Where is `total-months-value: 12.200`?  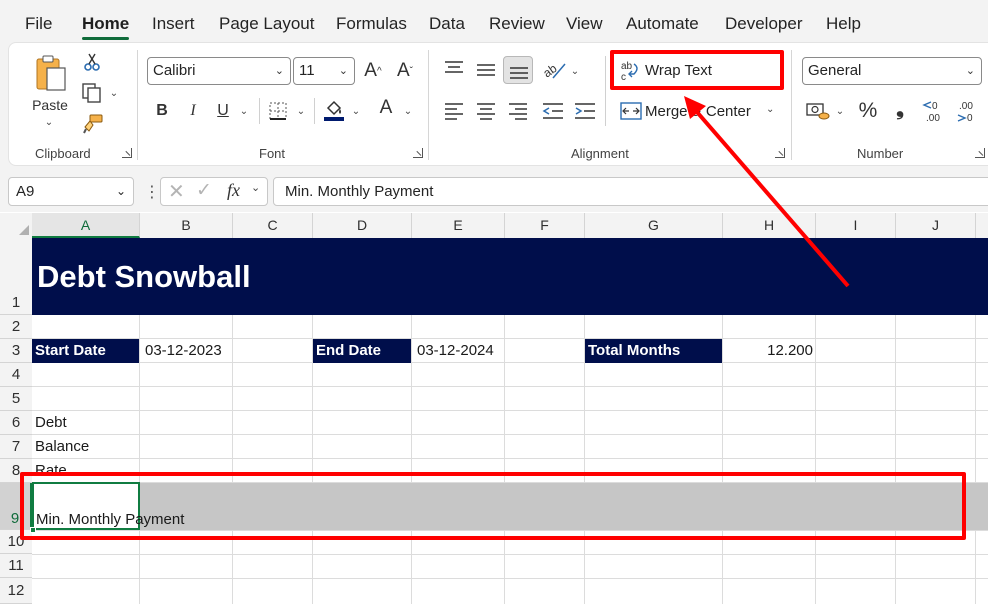 total-months-value: 12.200 is located at coordinates (768, 351).